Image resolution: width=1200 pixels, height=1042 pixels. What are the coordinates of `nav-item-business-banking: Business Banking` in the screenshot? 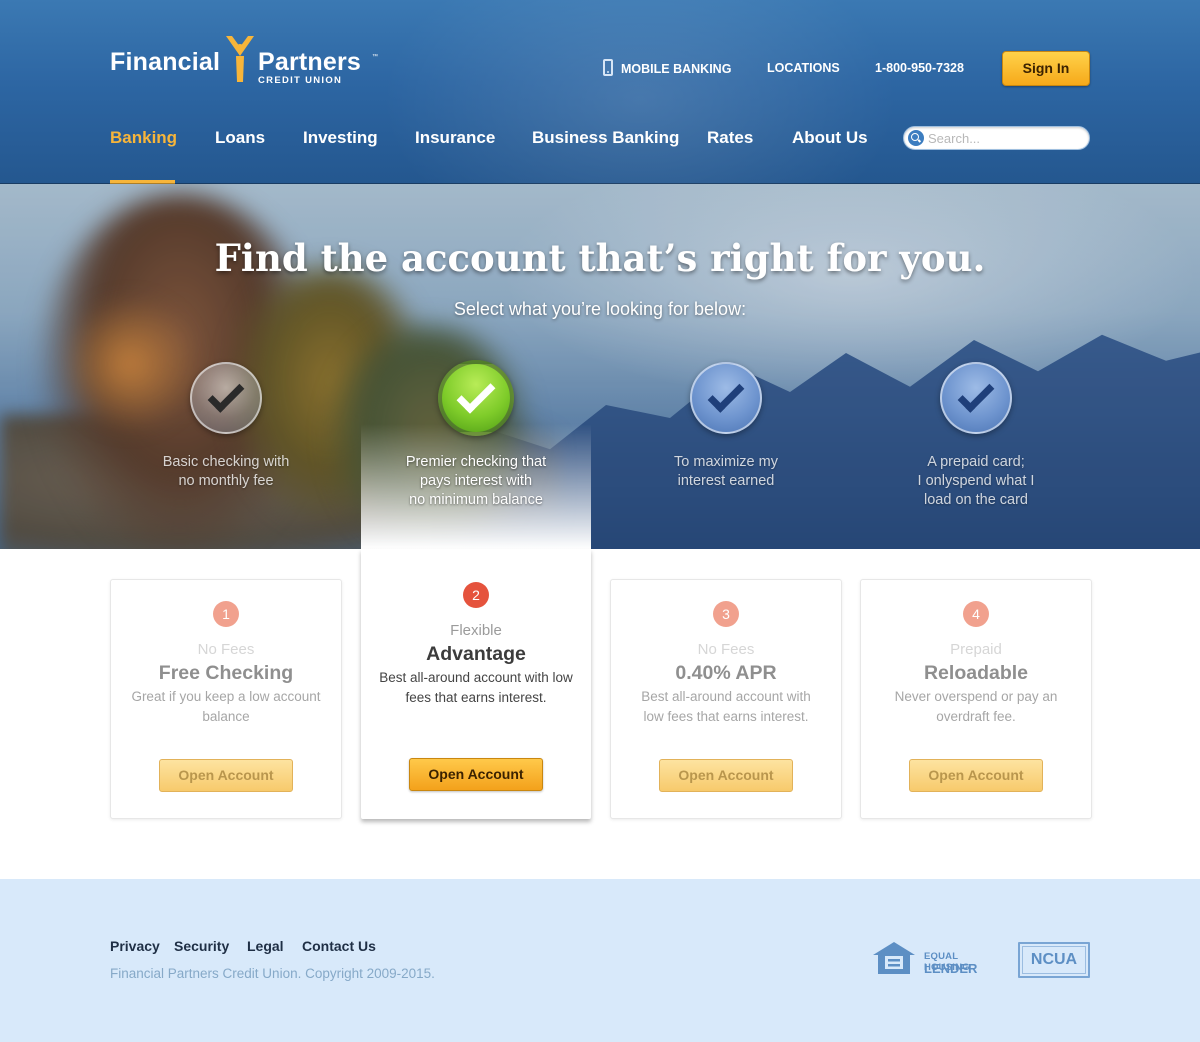 It's located at (605, 138).